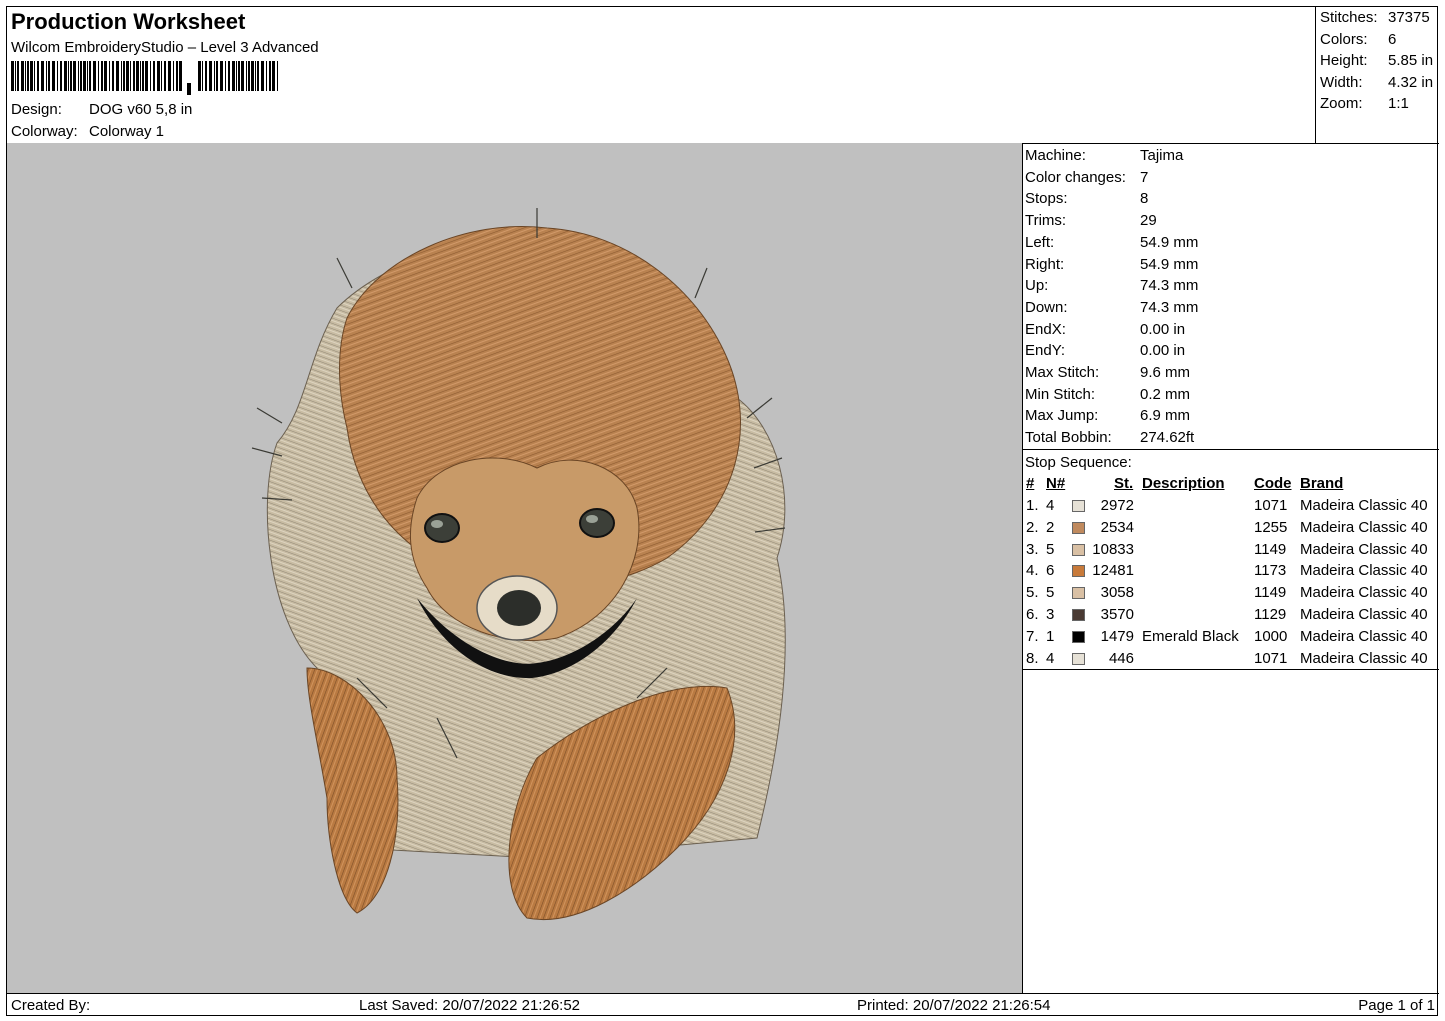  What do you see at coordinates (1111, 265) in the screenshot?
I see `machine-info-row: Right: 54.9 mm` at bounding box center [1111, 265].